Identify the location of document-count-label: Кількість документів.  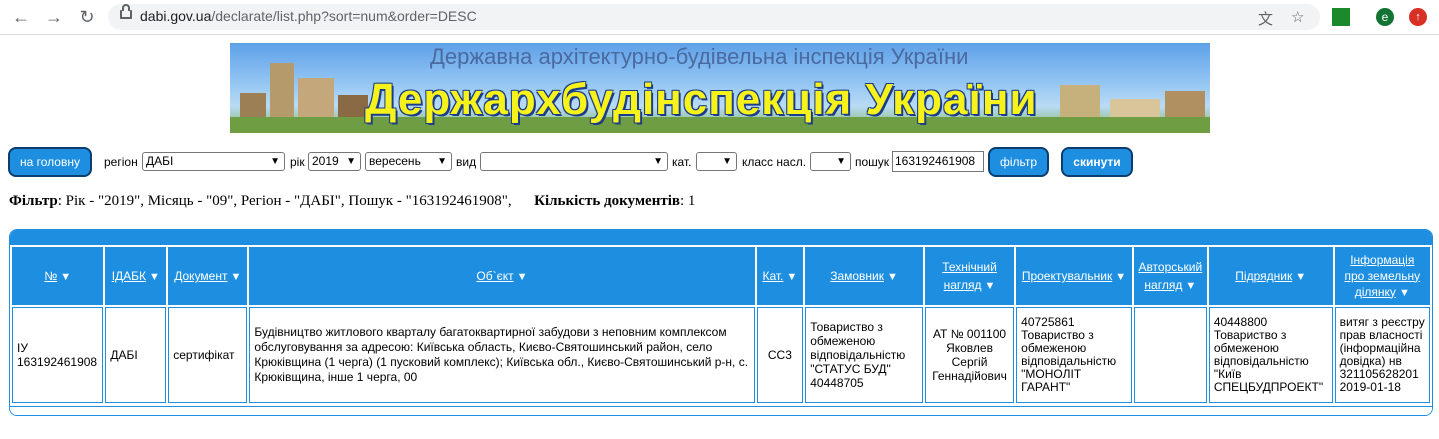
(607, 201).